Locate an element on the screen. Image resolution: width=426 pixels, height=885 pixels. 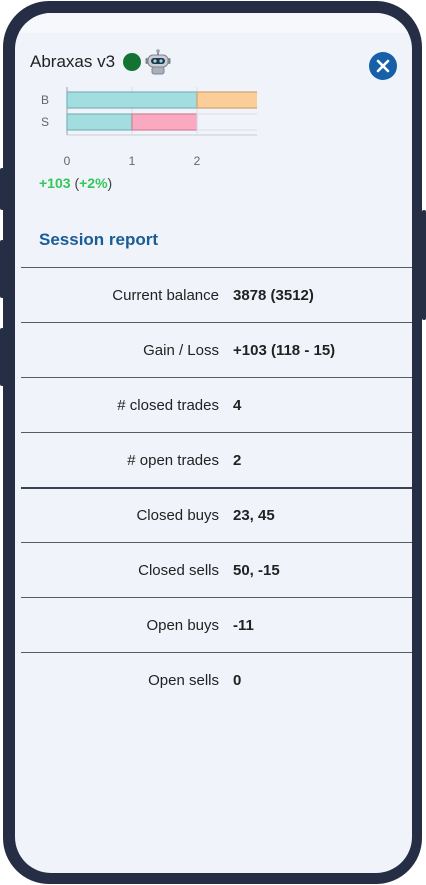
report-row-open-trades: # open trades 2 is located at coordinates (216, 459).